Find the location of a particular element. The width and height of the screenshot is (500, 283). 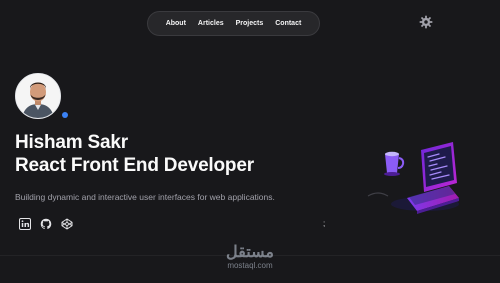

avatar is located at coordinates (38, 96).